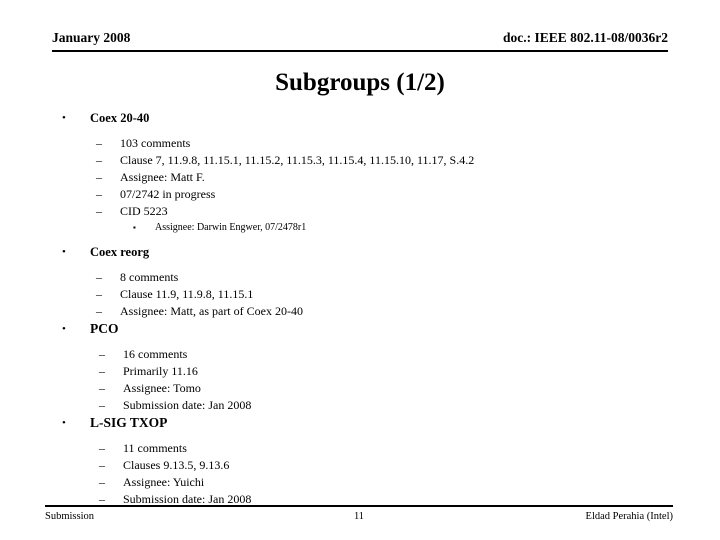 The width and height of the screenshot is (720, 540). What do you see at coordinates (360, 294) in the screenshot?
I see `list-item: – Clause 11.9, 11.9.8, 11.15.1` at bounding box center [360, 294].